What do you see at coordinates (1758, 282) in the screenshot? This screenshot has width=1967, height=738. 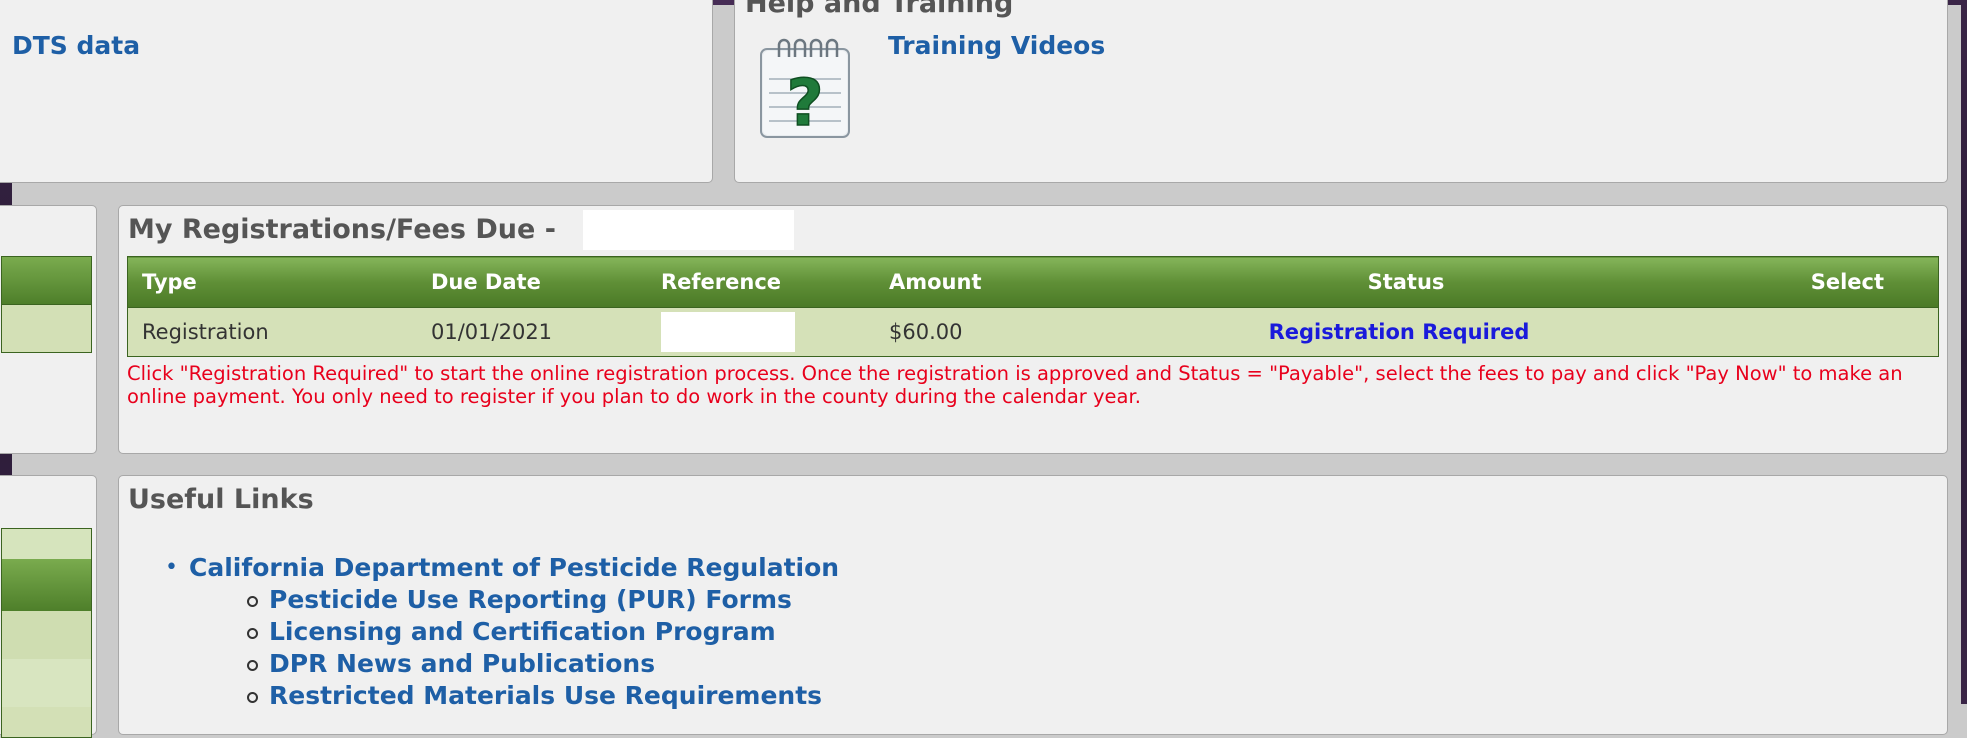 I see `column-select: Select` at bounding box center [1758, 282].